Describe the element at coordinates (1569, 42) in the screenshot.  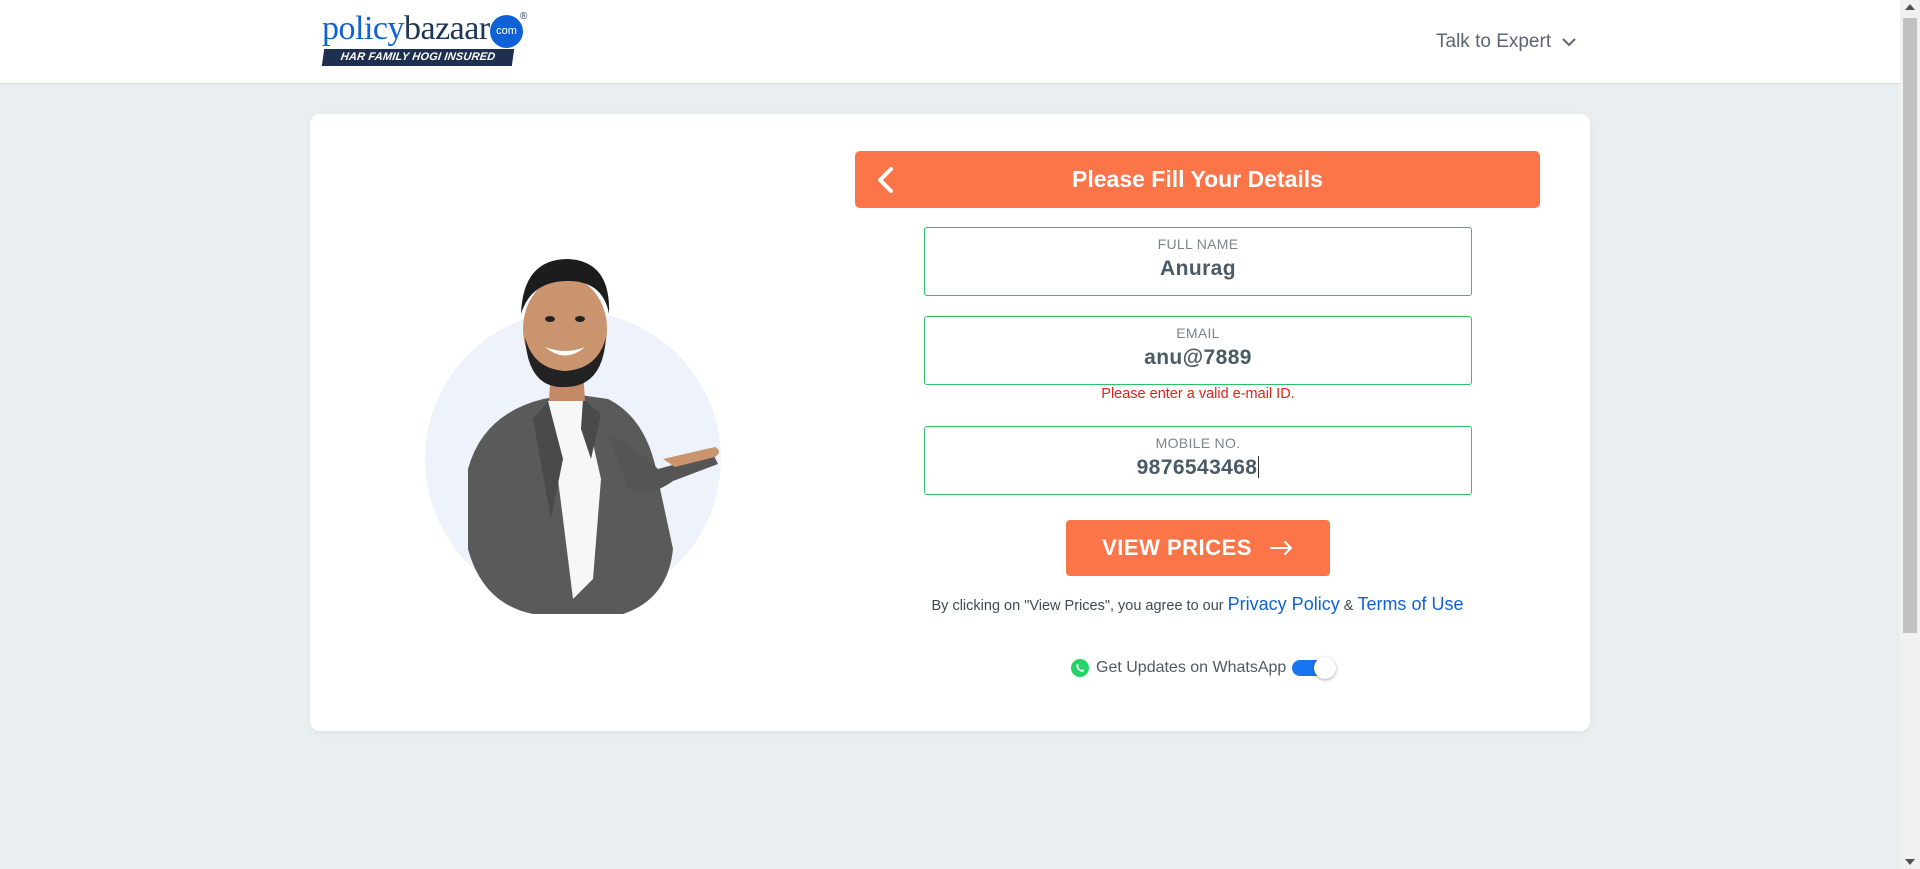
I see `chevron-down-icon` at that location.